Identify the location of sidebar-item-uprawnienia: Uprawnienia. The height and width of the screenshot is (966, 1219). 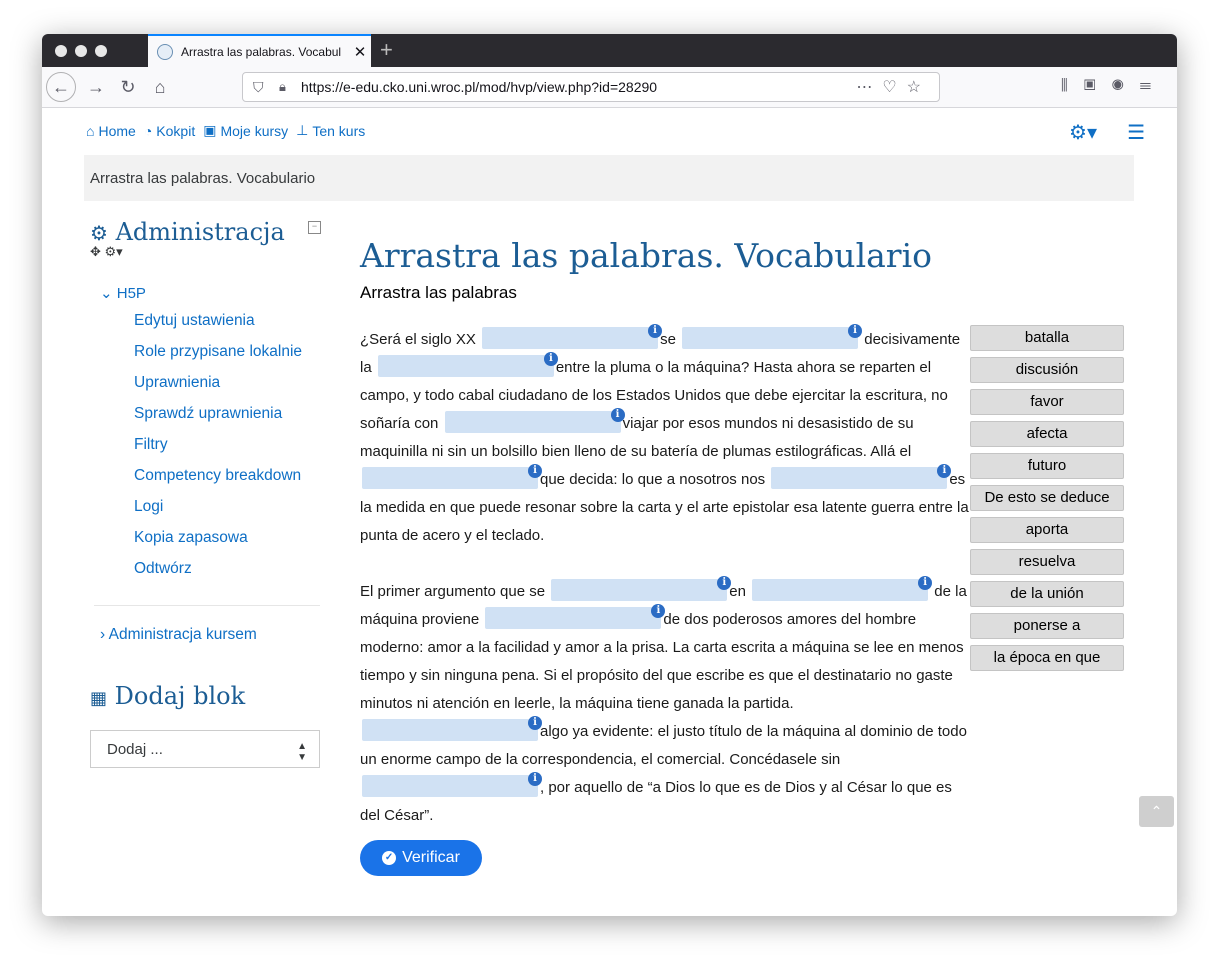
(230, 389).